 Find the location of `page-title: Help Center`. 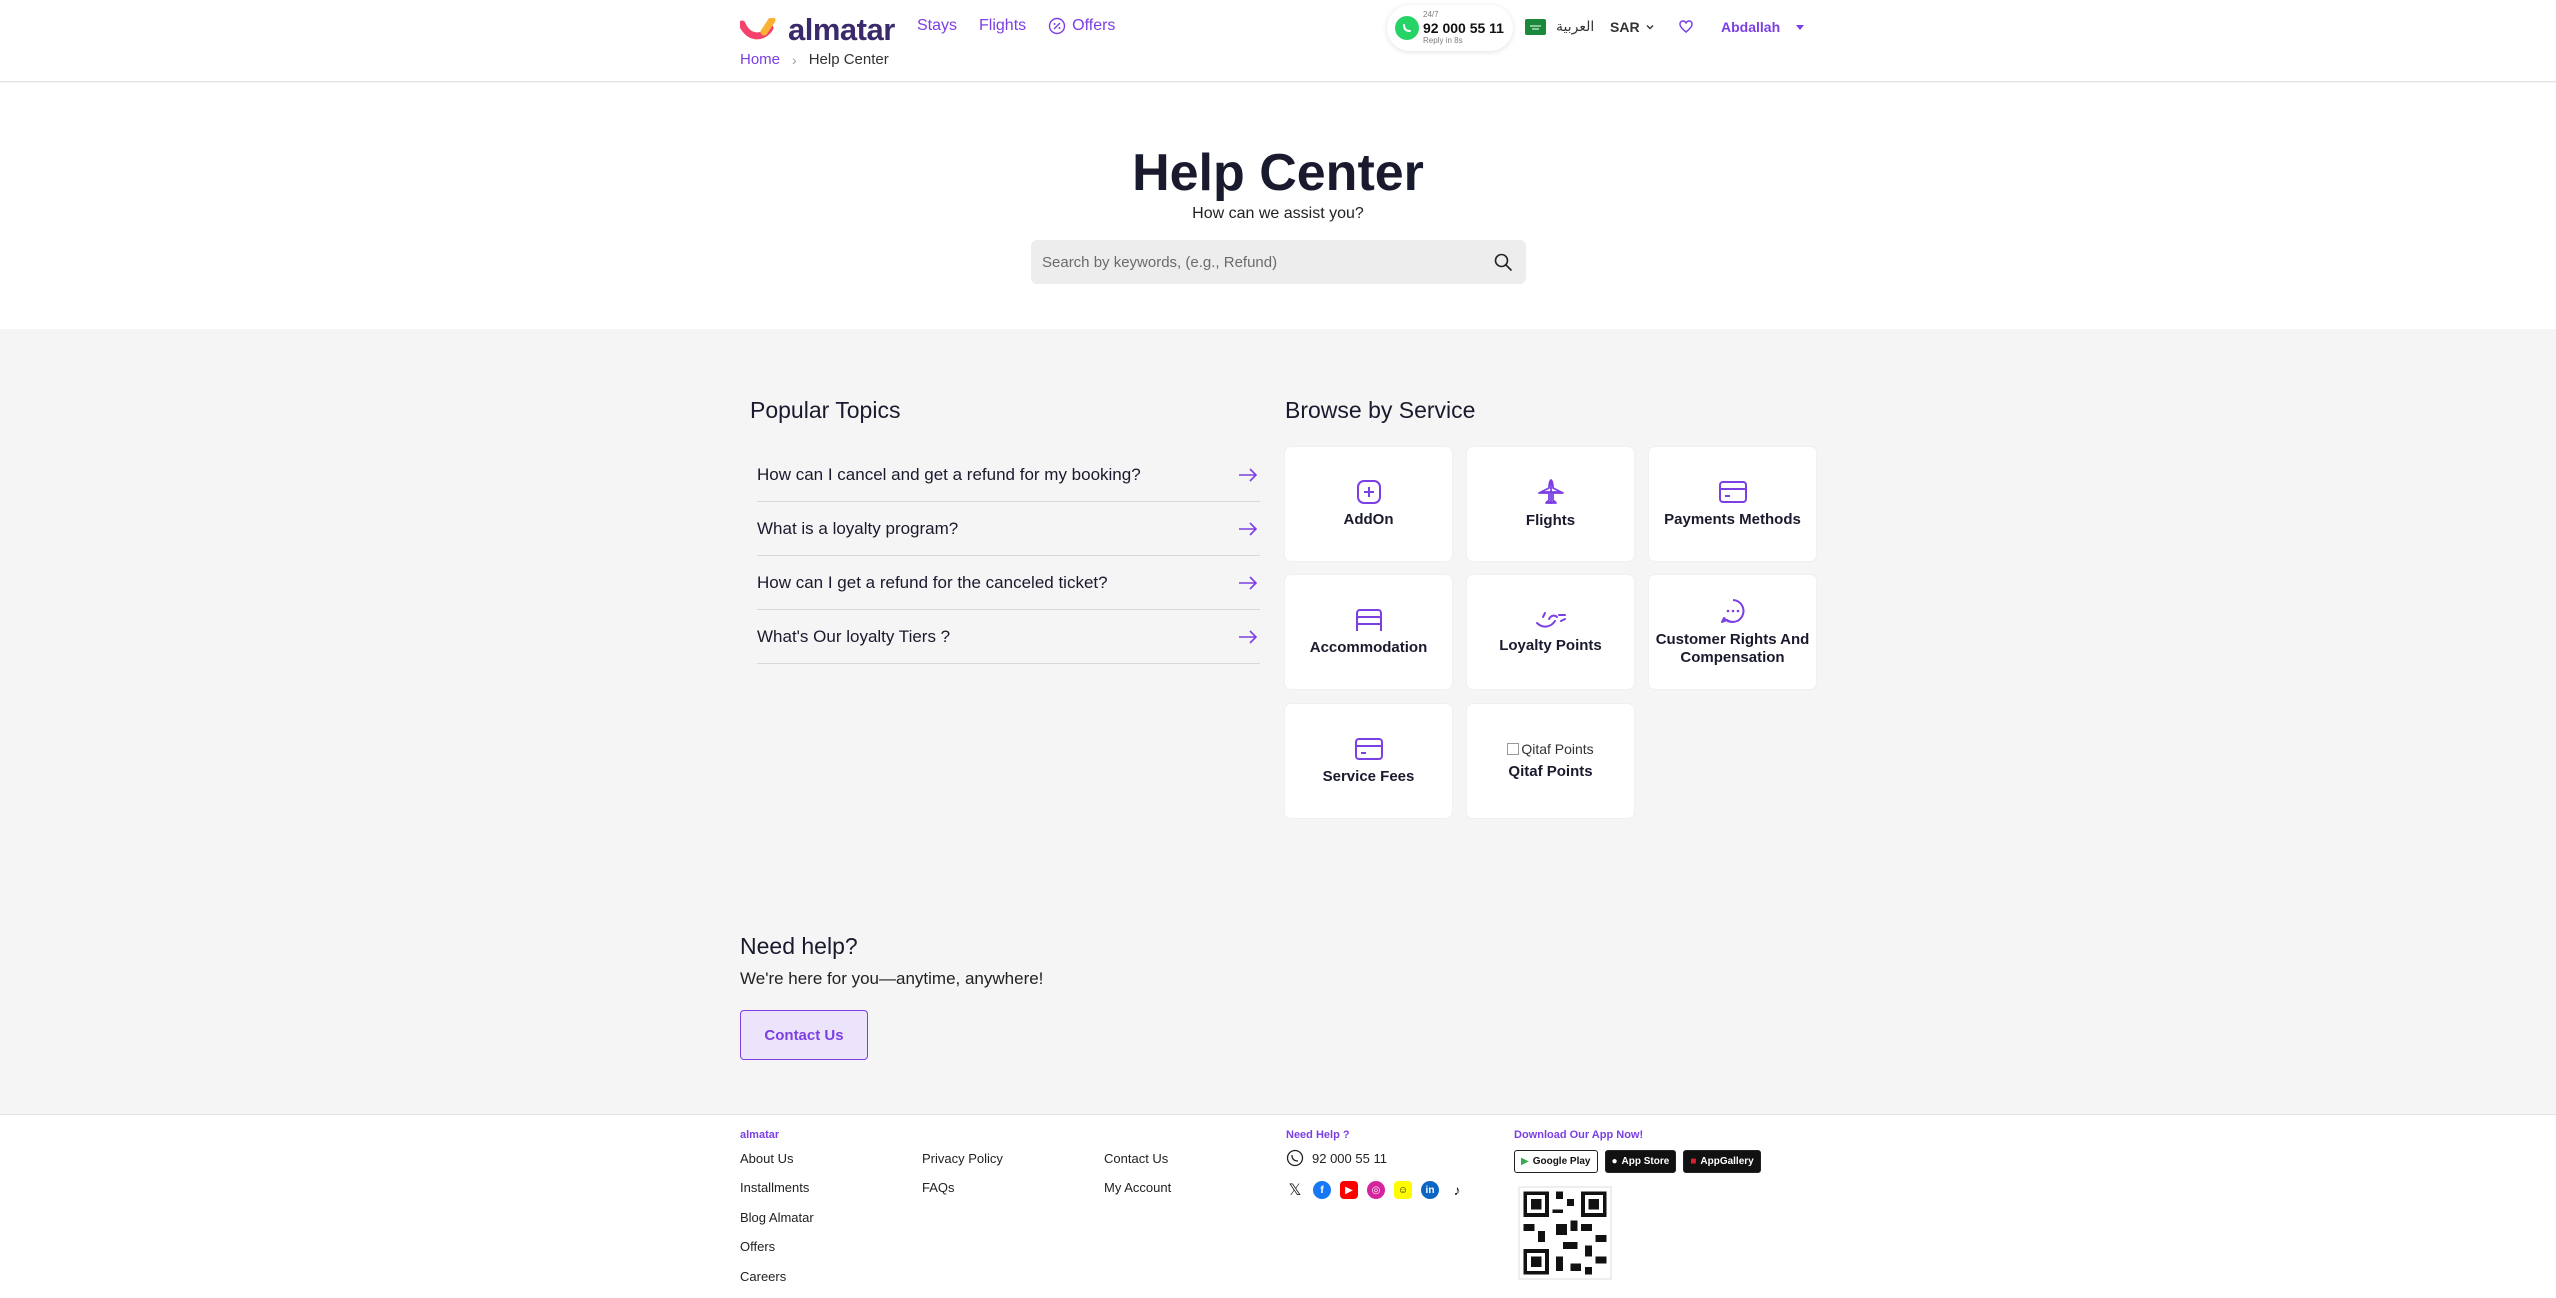

page-title: Help Center is located at coordinates (1278, 173).